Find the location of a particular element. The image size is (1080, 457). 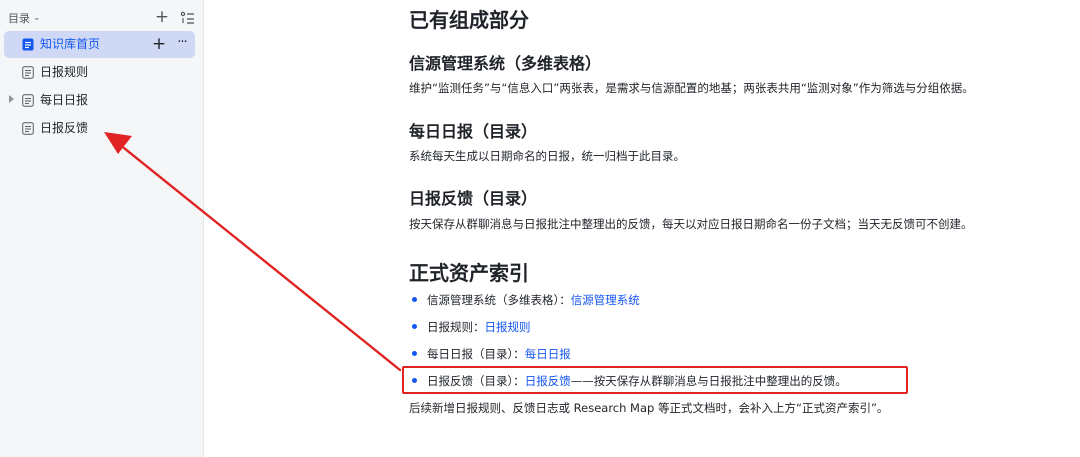

more-icon: ··· is located at coordinates (182, 43).